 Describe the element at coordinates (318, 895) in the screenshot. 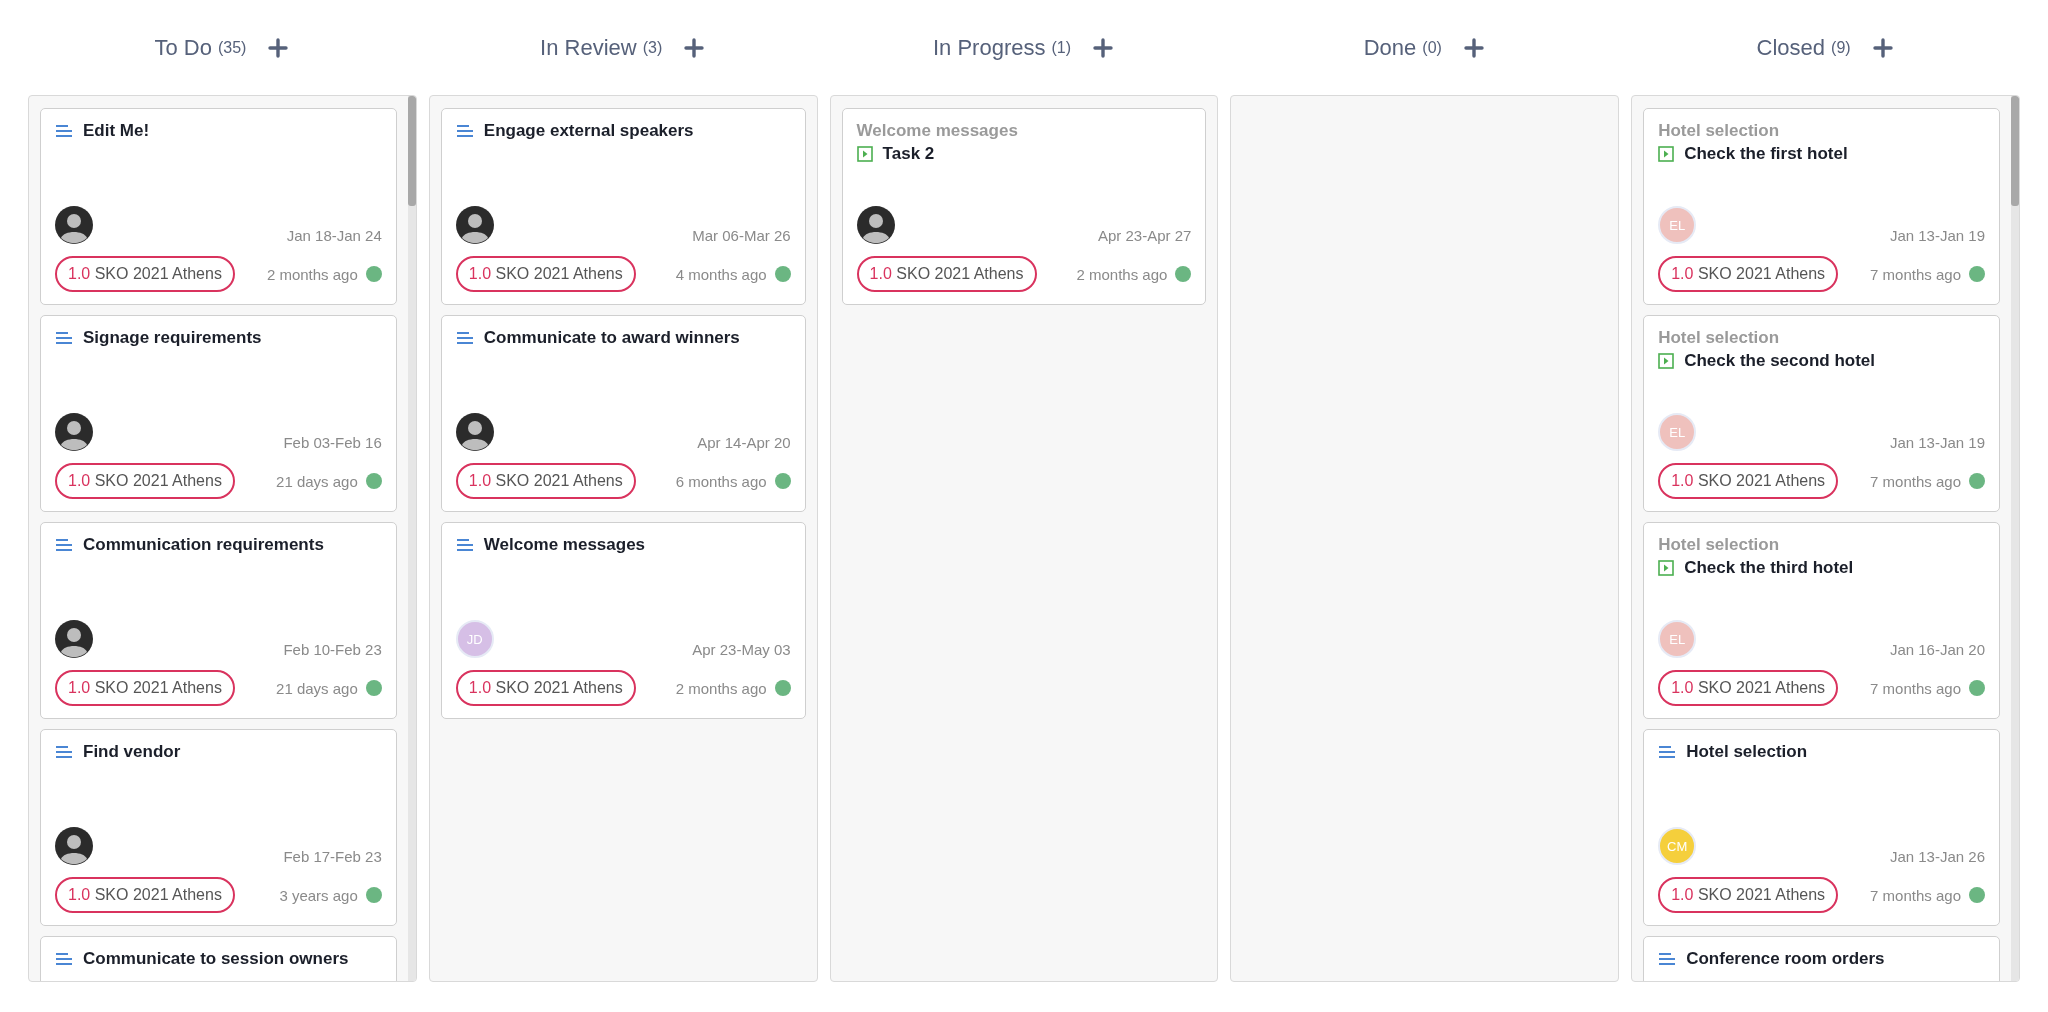

I see `updated-time: 3 years ago` at that location.